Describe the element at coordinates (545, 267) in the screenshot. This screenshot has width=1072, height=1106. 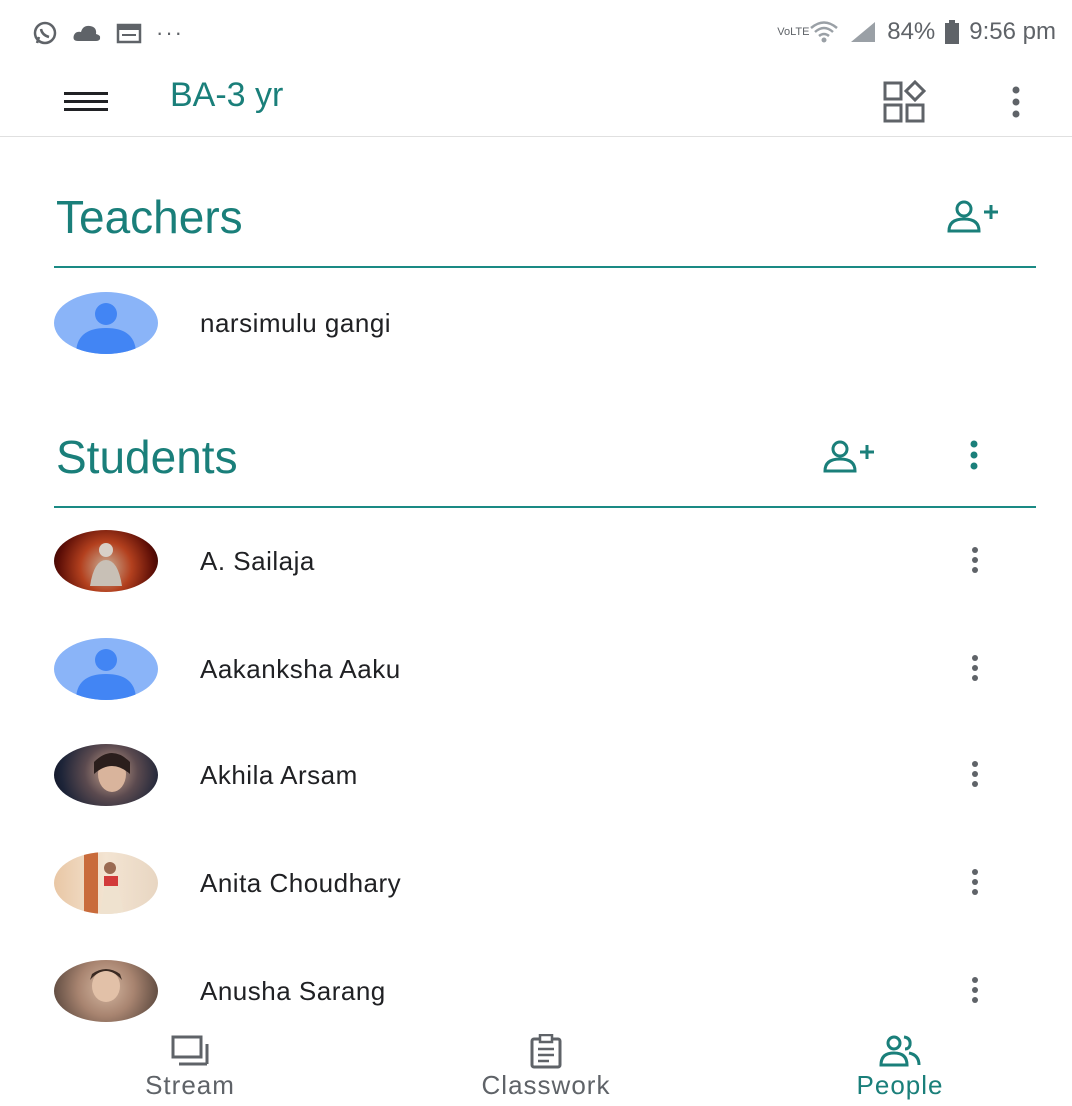
I see `teachers-divider` at that location.